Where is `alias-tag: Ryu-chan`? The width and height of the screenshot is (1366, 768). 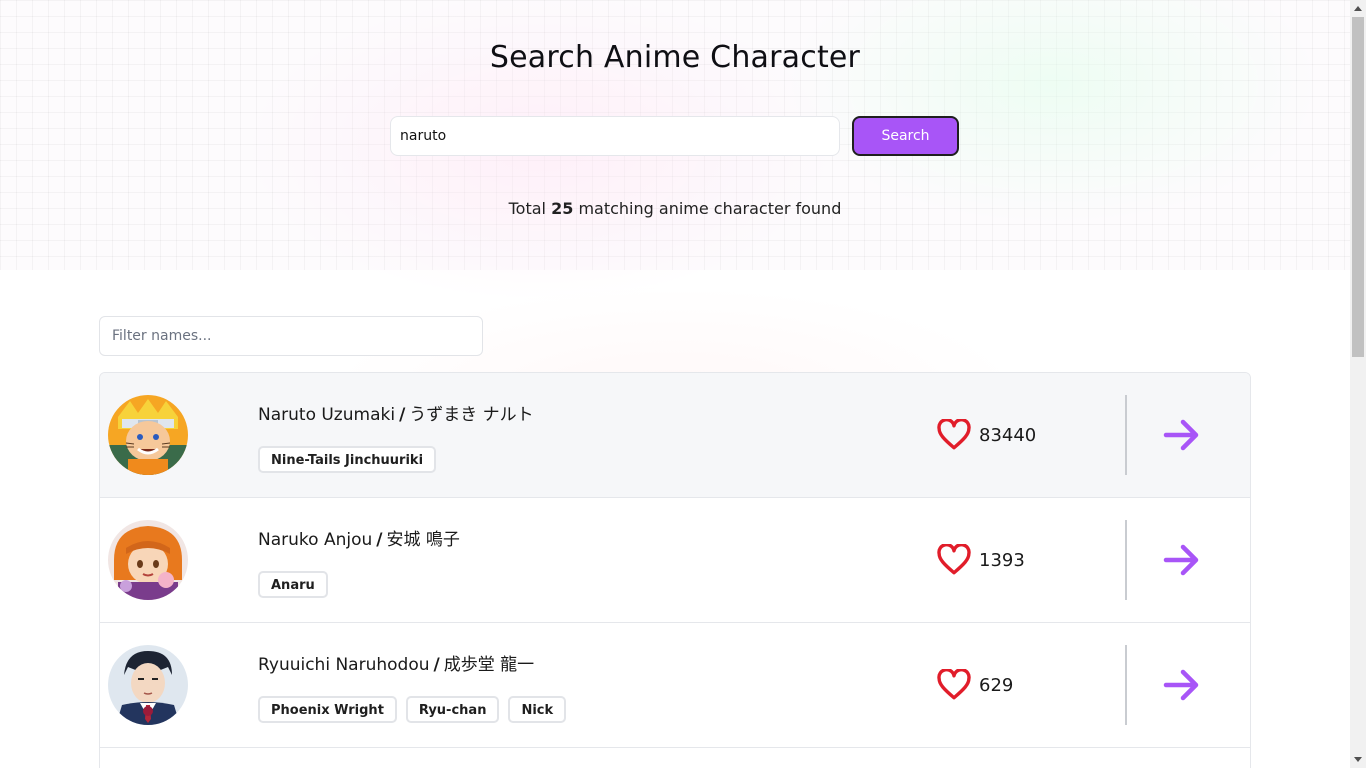
alias-tag: Ryu-chan is located at coordinates (452, 709).